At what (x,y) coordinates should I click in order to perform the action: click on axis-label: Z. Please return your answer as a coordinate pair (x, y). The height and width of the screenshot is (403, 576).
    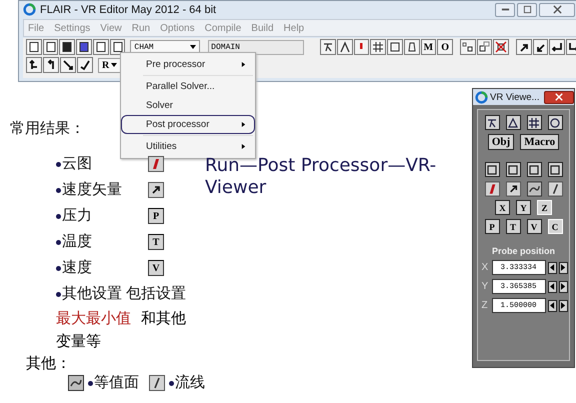
    Looking at the image, I should click on (485, 305).